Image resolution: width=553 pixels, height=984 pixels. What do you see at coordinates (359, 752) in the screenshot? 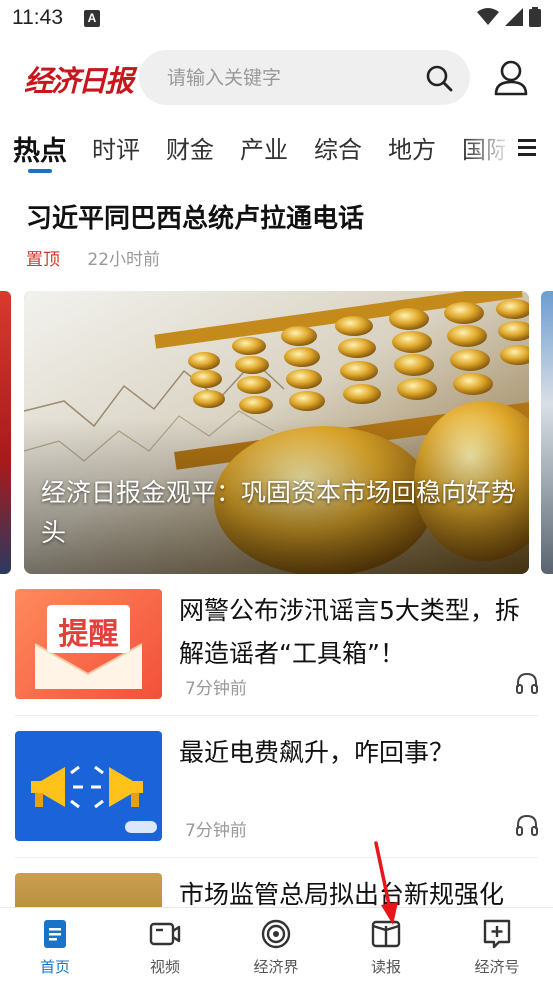
I see `news-title: 最近电费飙升，咋回事？` at bounding box center [359, 752].